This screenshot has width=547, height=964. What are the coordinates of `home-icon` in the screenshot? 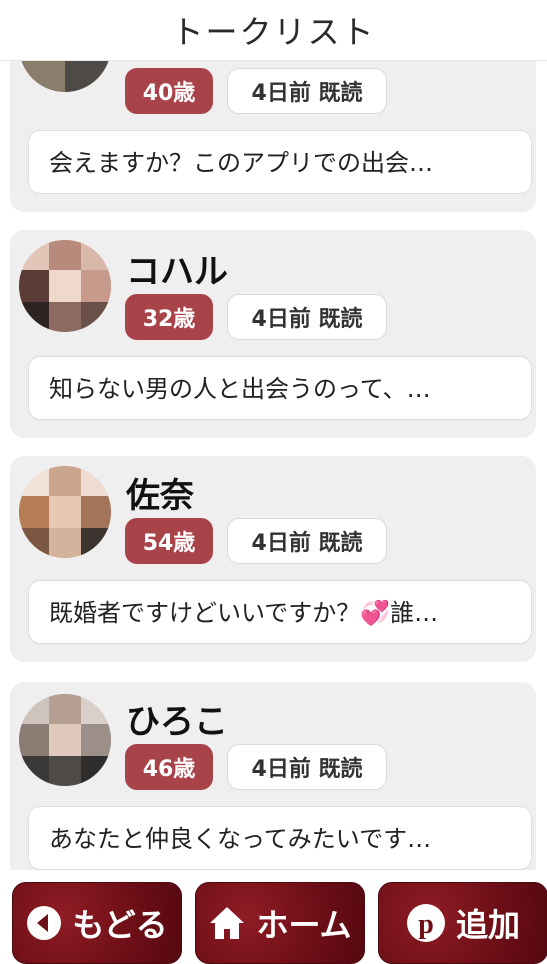 It's located at (227, 923).